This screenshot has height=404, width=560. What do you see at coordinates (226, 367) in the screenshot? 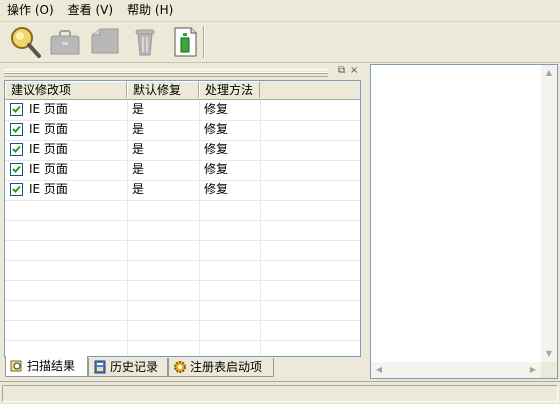
I see `tab-registry-startup-label: 注册表启动项` at bounding box center [226, 367].